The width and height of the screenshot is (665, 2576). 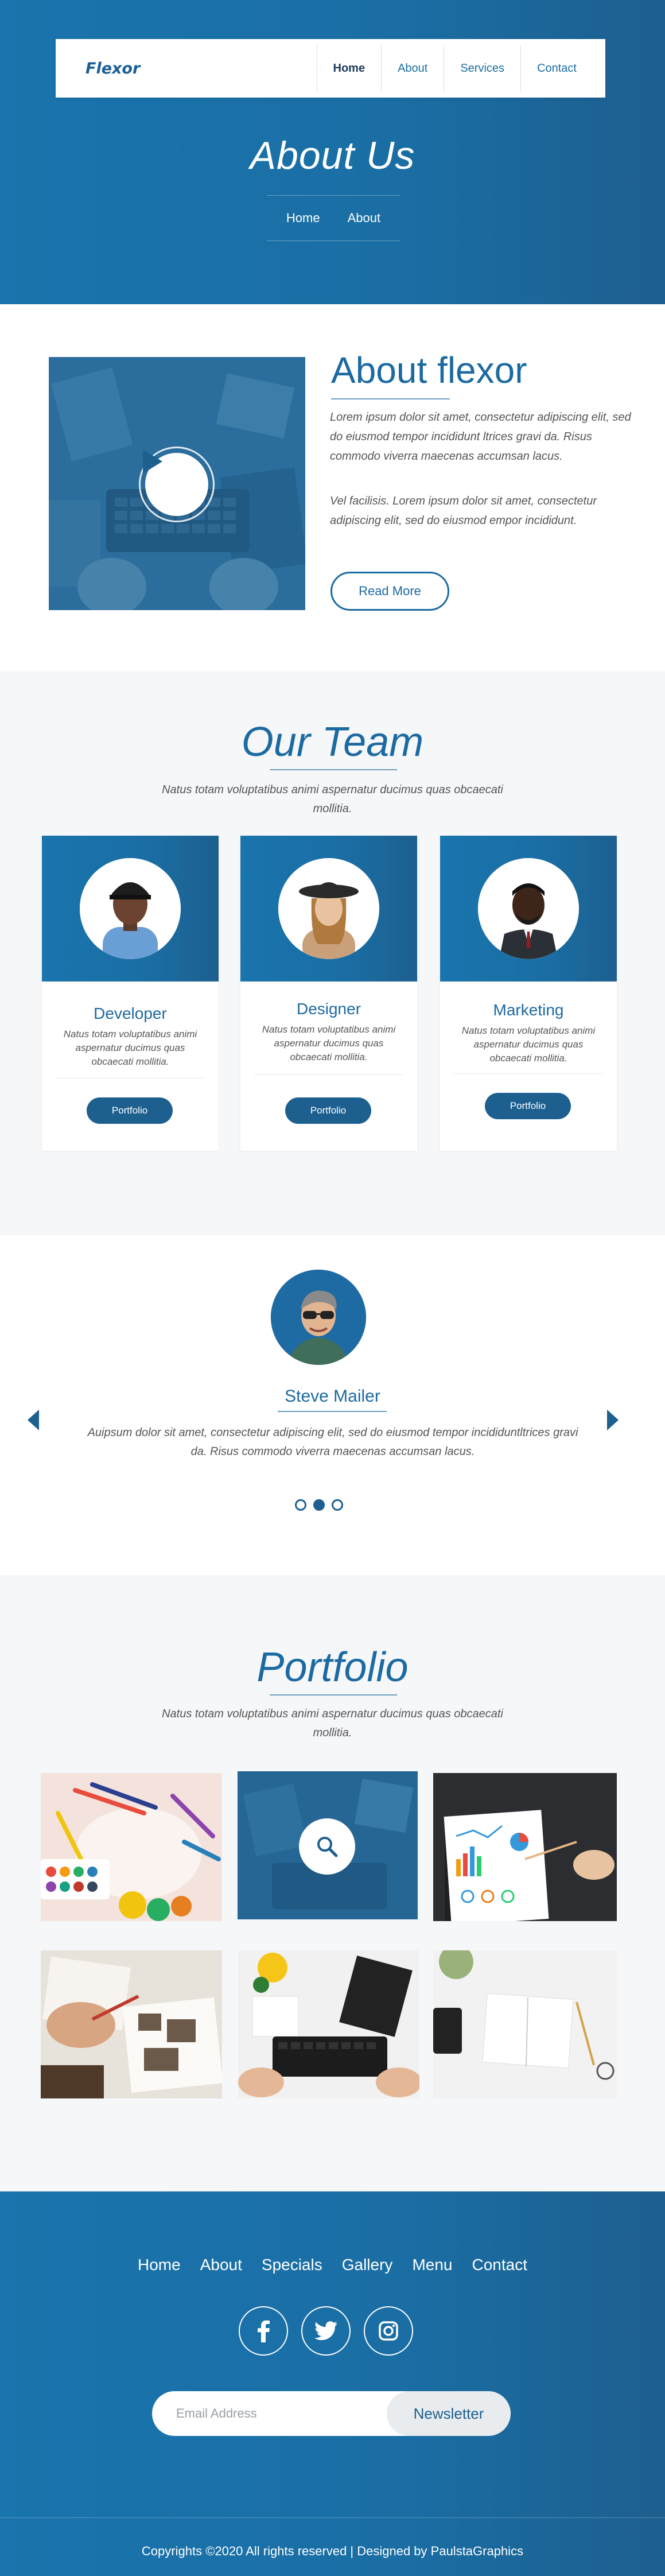 I want to click on email-field, so click(x=269, y=2413).